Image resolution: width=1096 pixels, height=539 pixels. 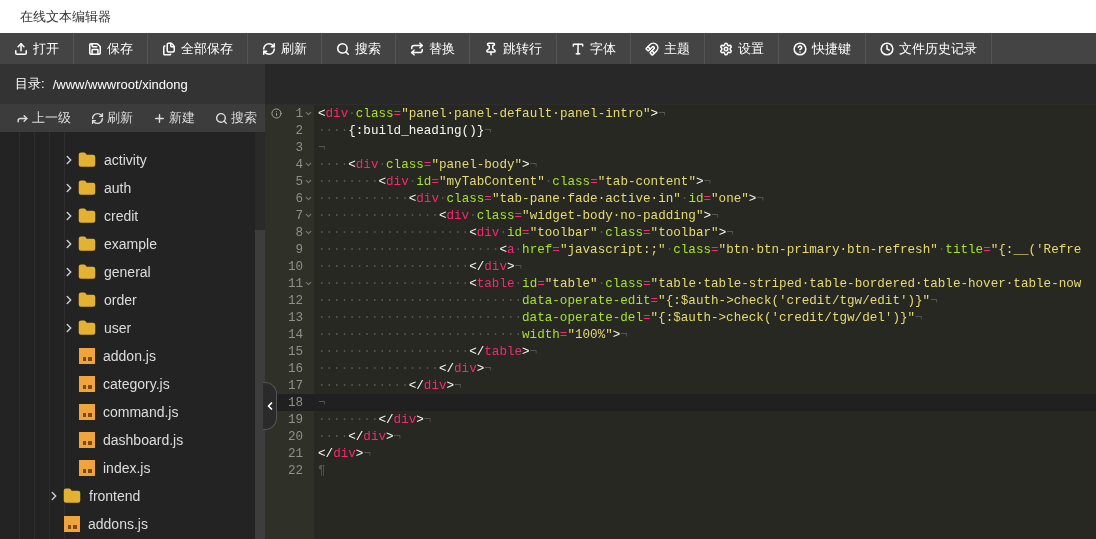 I want to click on code-line: ············<div·class="tab-pane·fade·active·in"·id="one">¬, so click(x=540, y=198).